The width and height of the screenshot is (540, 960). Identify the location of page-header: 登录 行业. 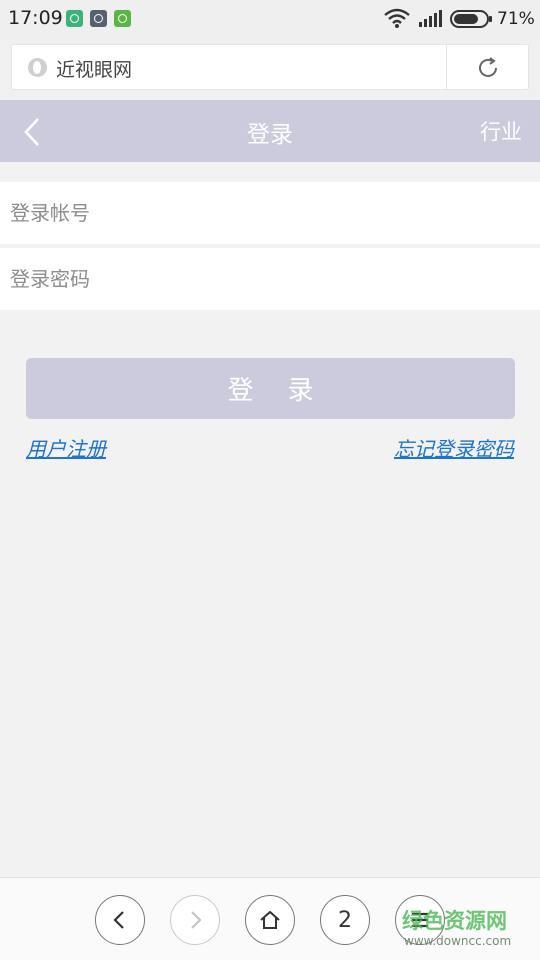
(270, 131).